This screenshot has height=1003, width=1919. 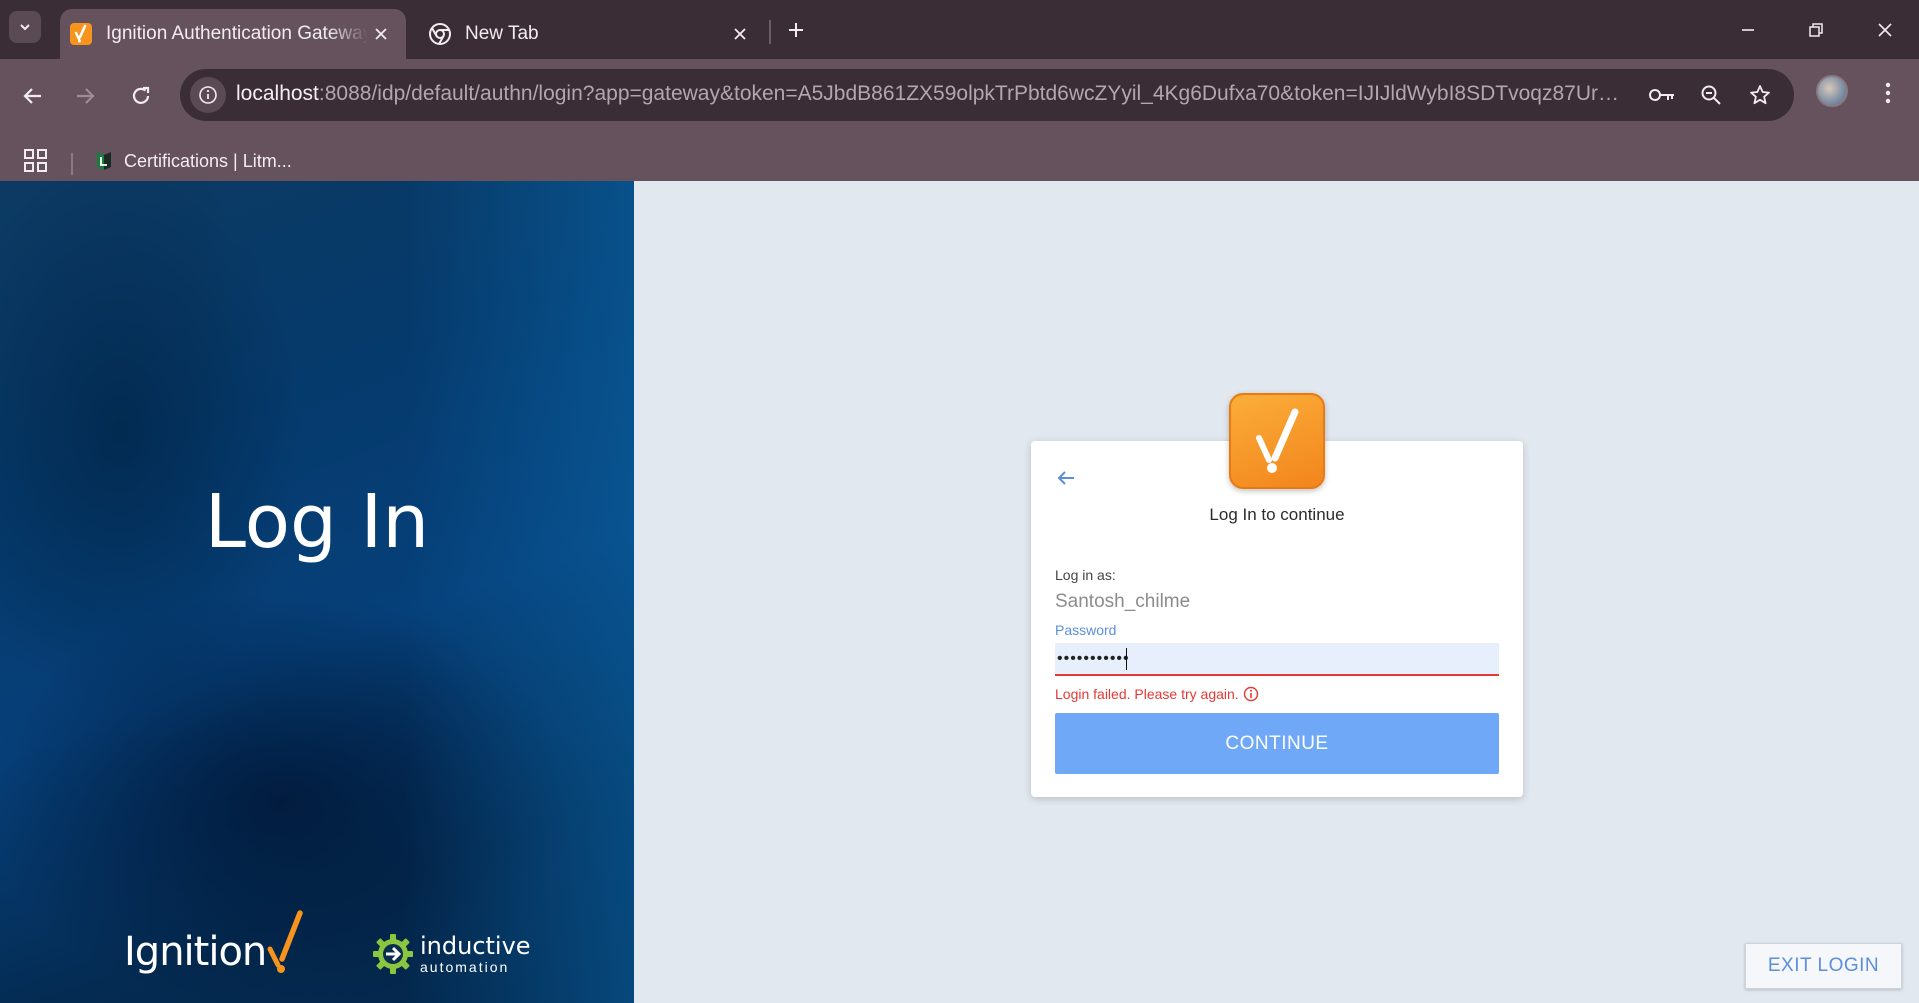 I want to click on chrome-icon, so click(x=440, y=34).